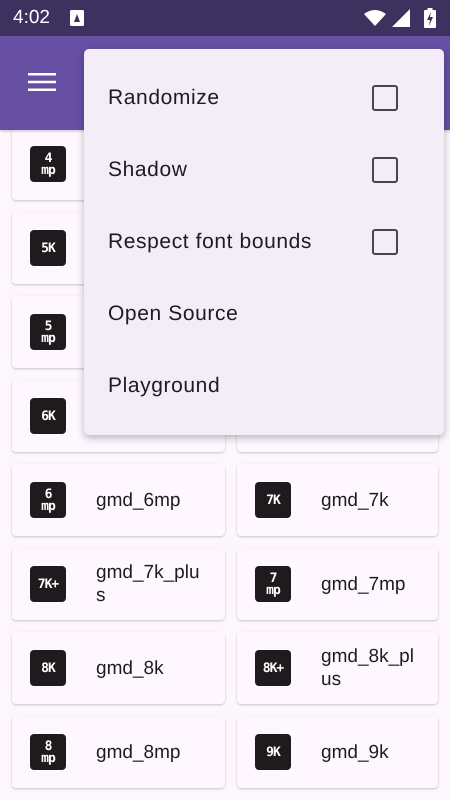 Image resolution: width=450 pixels, height=800 pixels. What do you see at coordinates (164, 98) in the screenshot?
I see `menu-item-label: Randomize` at bounding box center [164, 98].